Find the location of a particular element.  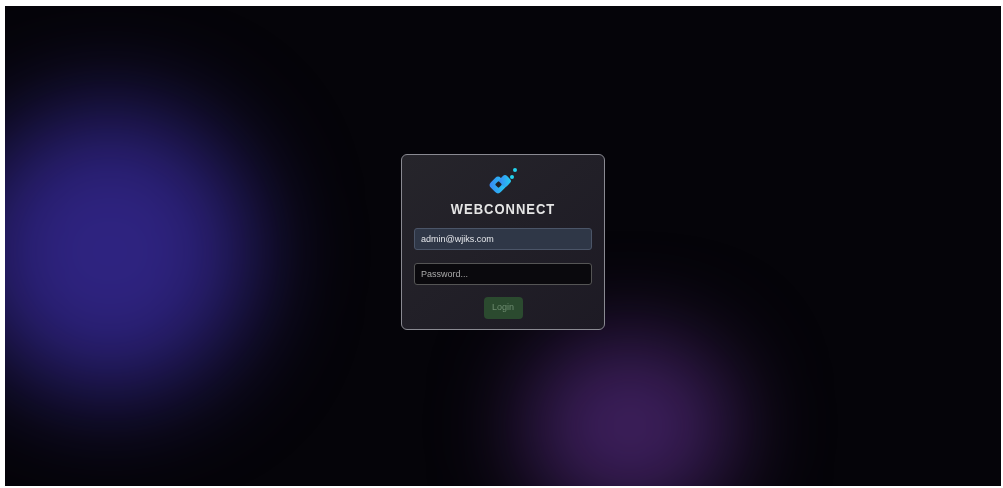

email-field: admin@wjiks.com is located at coordinates (503, 239).